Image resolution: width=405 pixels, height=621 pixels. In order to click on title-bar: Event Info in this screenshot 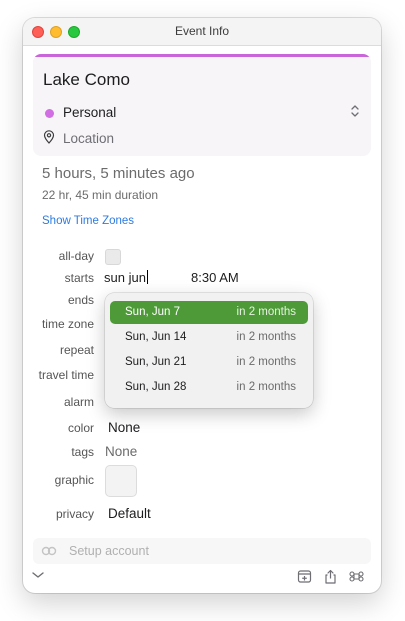, I will do `click(202, 32)`.